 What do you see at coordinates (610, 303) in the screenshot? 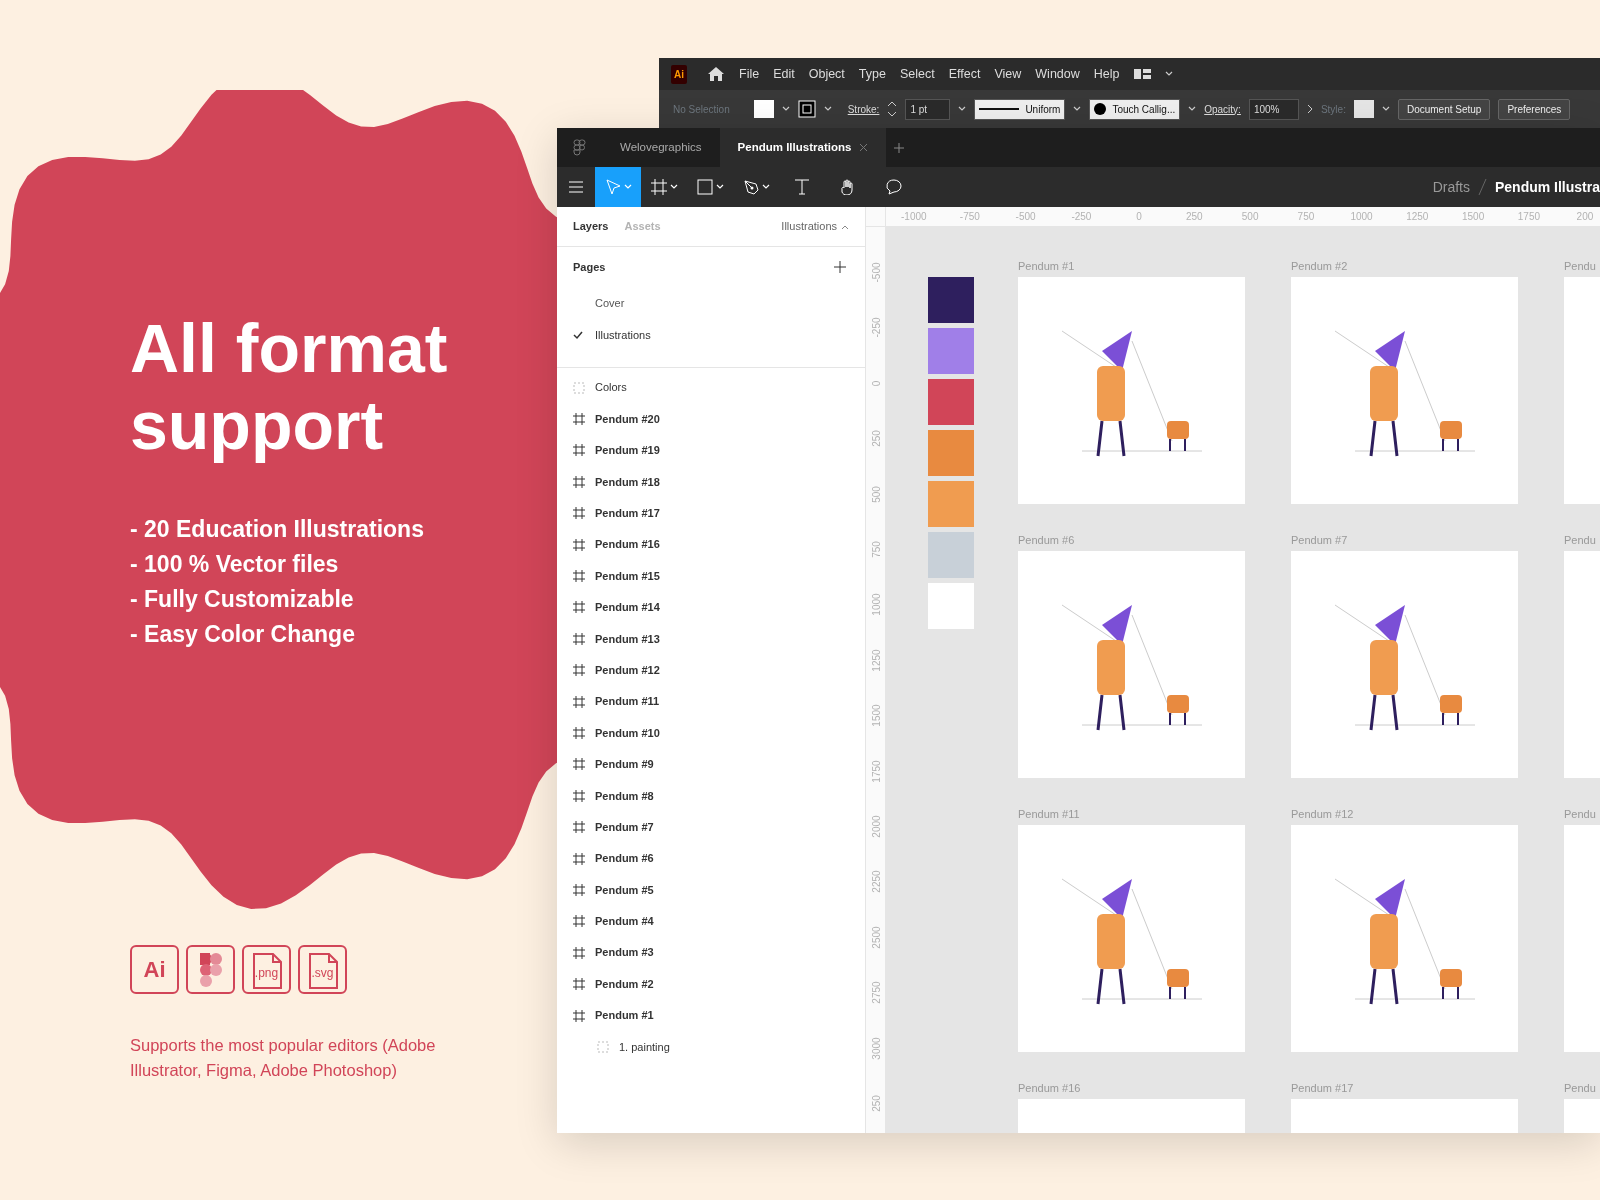
I see `page-item: Cover` at bounding box center [610, 303].